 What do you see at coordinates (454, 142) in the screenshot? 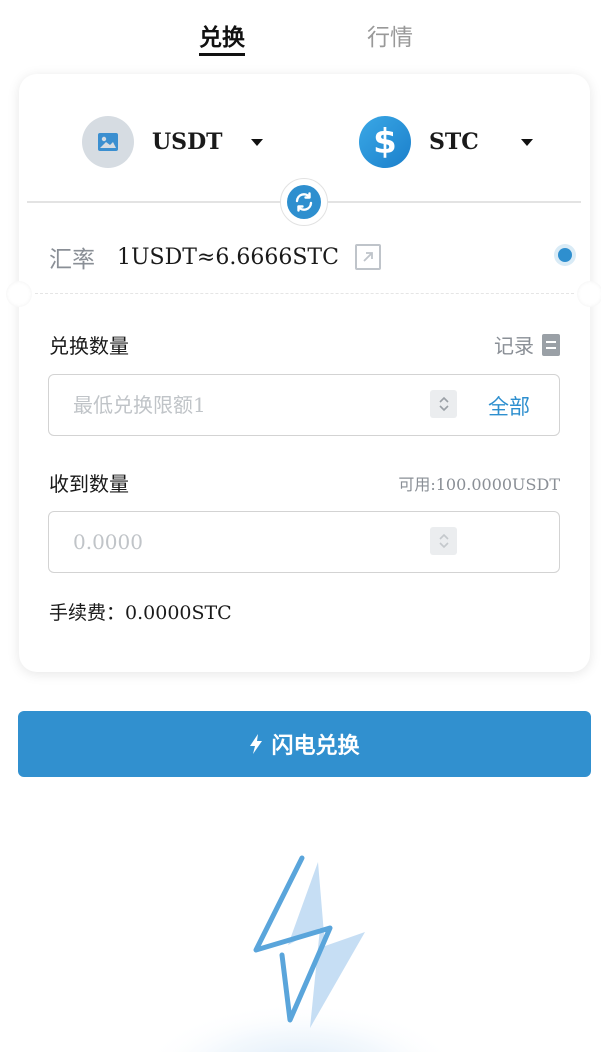
I see `to-coin-name: STC` at bounding box center [454, 142].